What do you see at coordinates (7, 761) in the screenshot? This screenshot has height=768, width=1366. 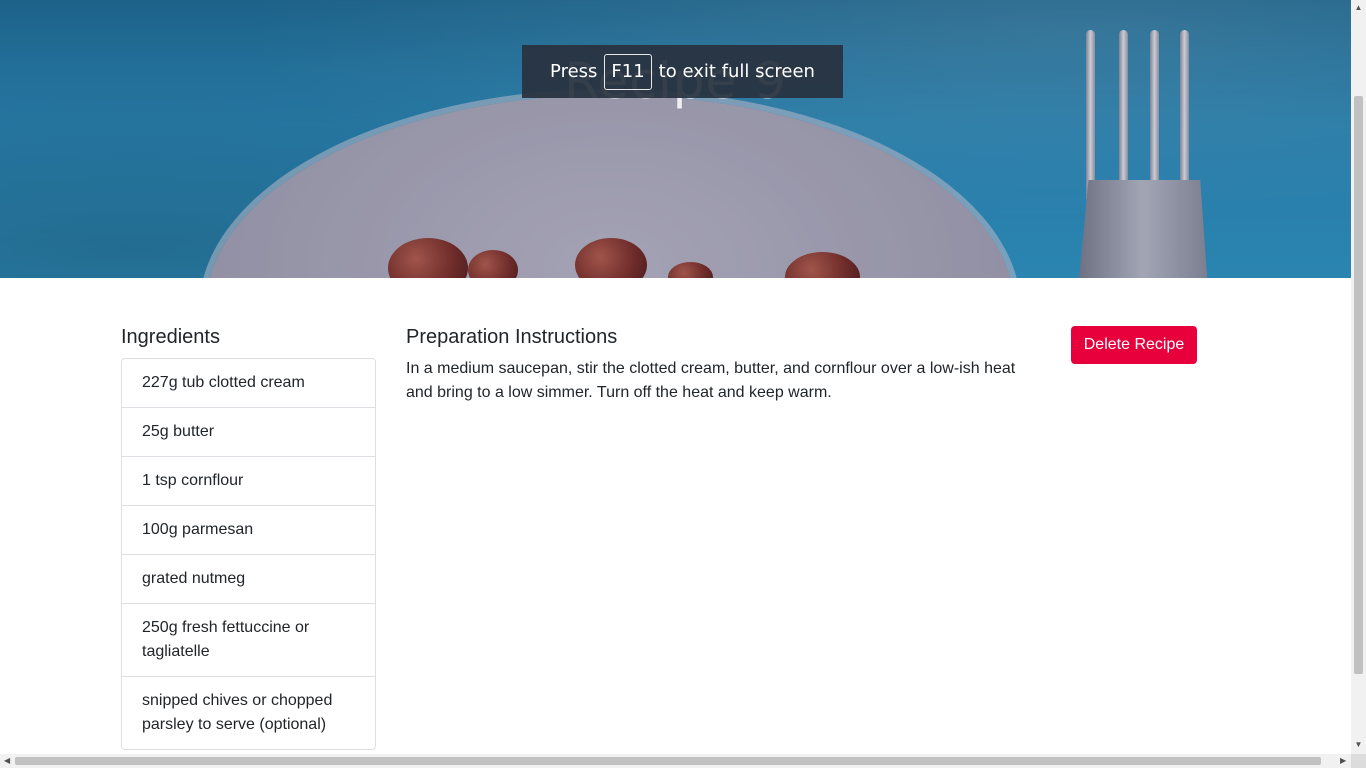 I see `scroll-left-arrow-icon: ◀` at bounding box center [7, 761].